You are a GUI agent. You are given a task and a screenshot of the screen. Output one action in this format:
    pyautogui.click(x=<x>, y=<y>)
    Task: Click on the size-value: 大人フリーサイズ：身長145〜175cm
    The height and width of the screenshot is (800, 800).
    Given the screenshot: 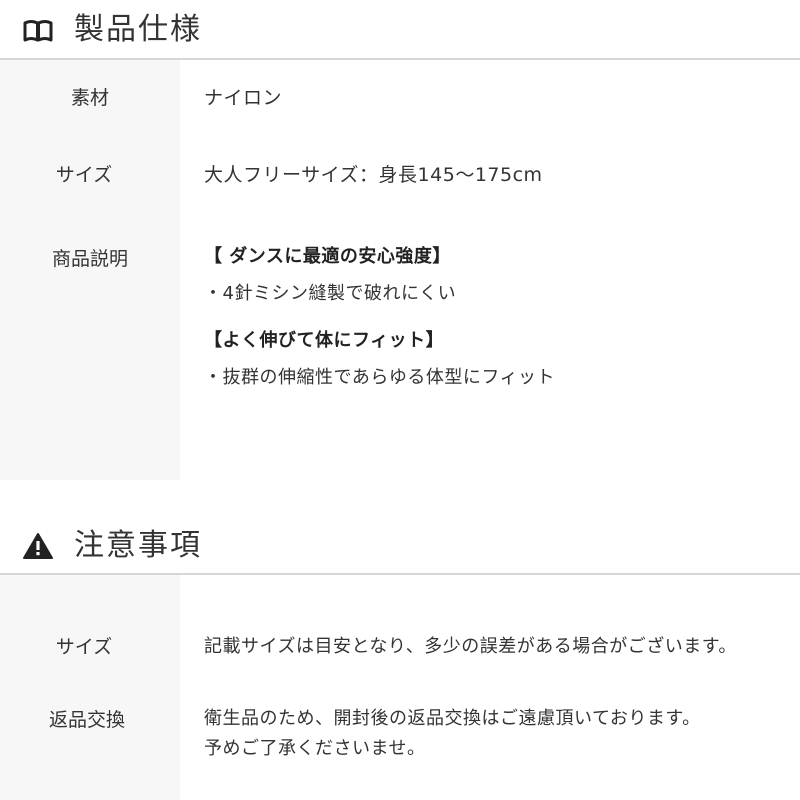 What is the action you would take?
    pyautogui.click(x=373, y=175)
    